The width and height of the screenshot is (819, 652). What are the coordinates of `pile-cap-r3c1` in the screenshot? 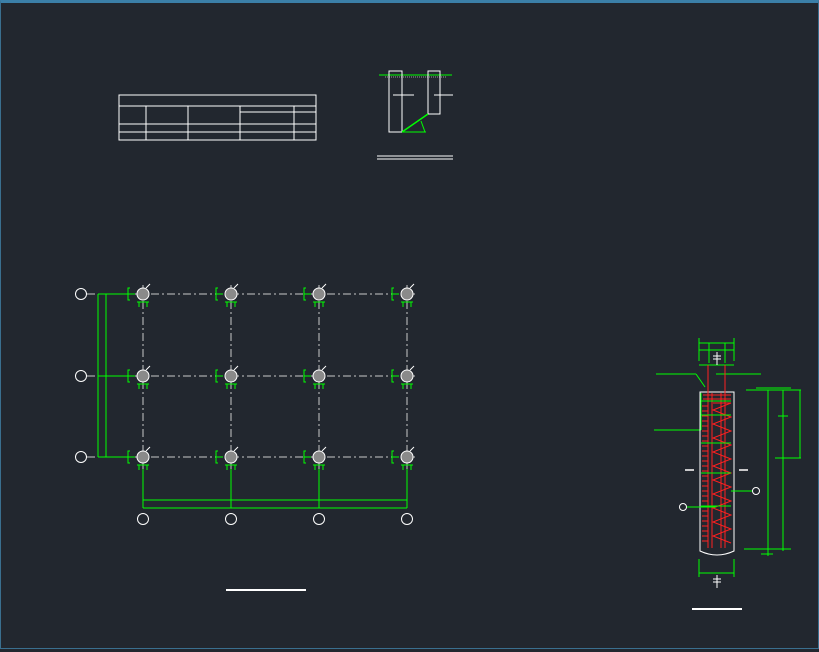 It's located at (139, 458).